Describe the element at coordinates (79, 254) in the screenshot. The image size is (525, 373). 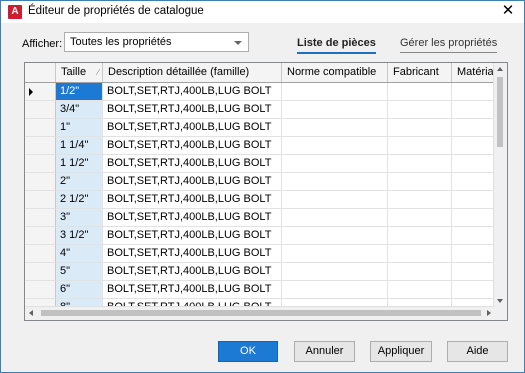
I see `cell-size: 4"` at that location.